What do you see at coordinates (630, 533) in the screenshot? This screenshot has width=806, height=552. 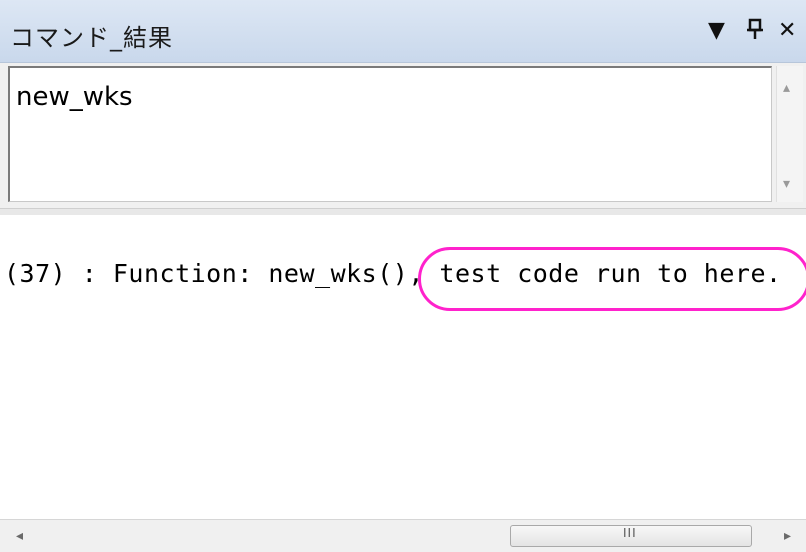 I see `scrollbar-grip: III` at bounding box center [630, 533].